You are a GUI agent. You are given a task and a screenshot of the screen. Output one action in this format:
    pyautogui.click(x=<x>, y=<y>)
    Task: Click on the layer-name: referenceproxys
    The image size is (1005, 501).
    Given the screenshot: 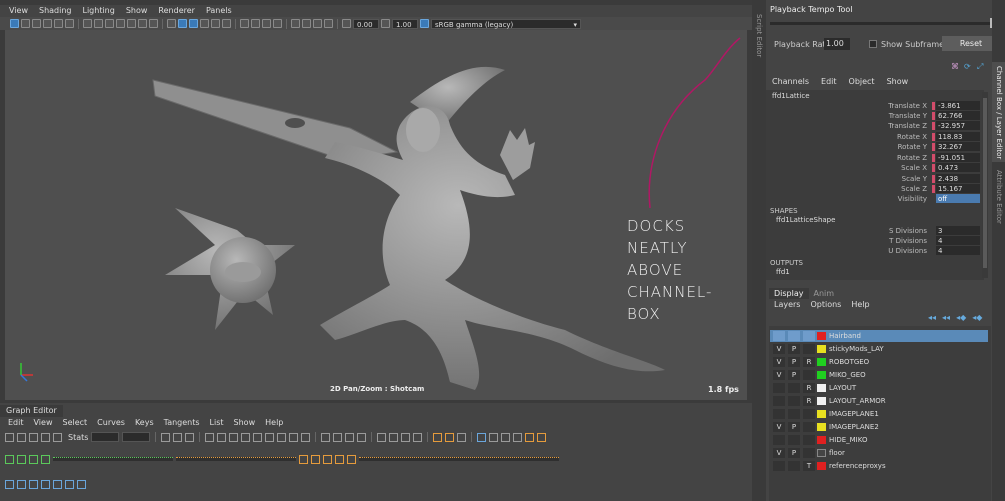 What is the action you would take?
    pyautogui.click(x=857, y=466)
    